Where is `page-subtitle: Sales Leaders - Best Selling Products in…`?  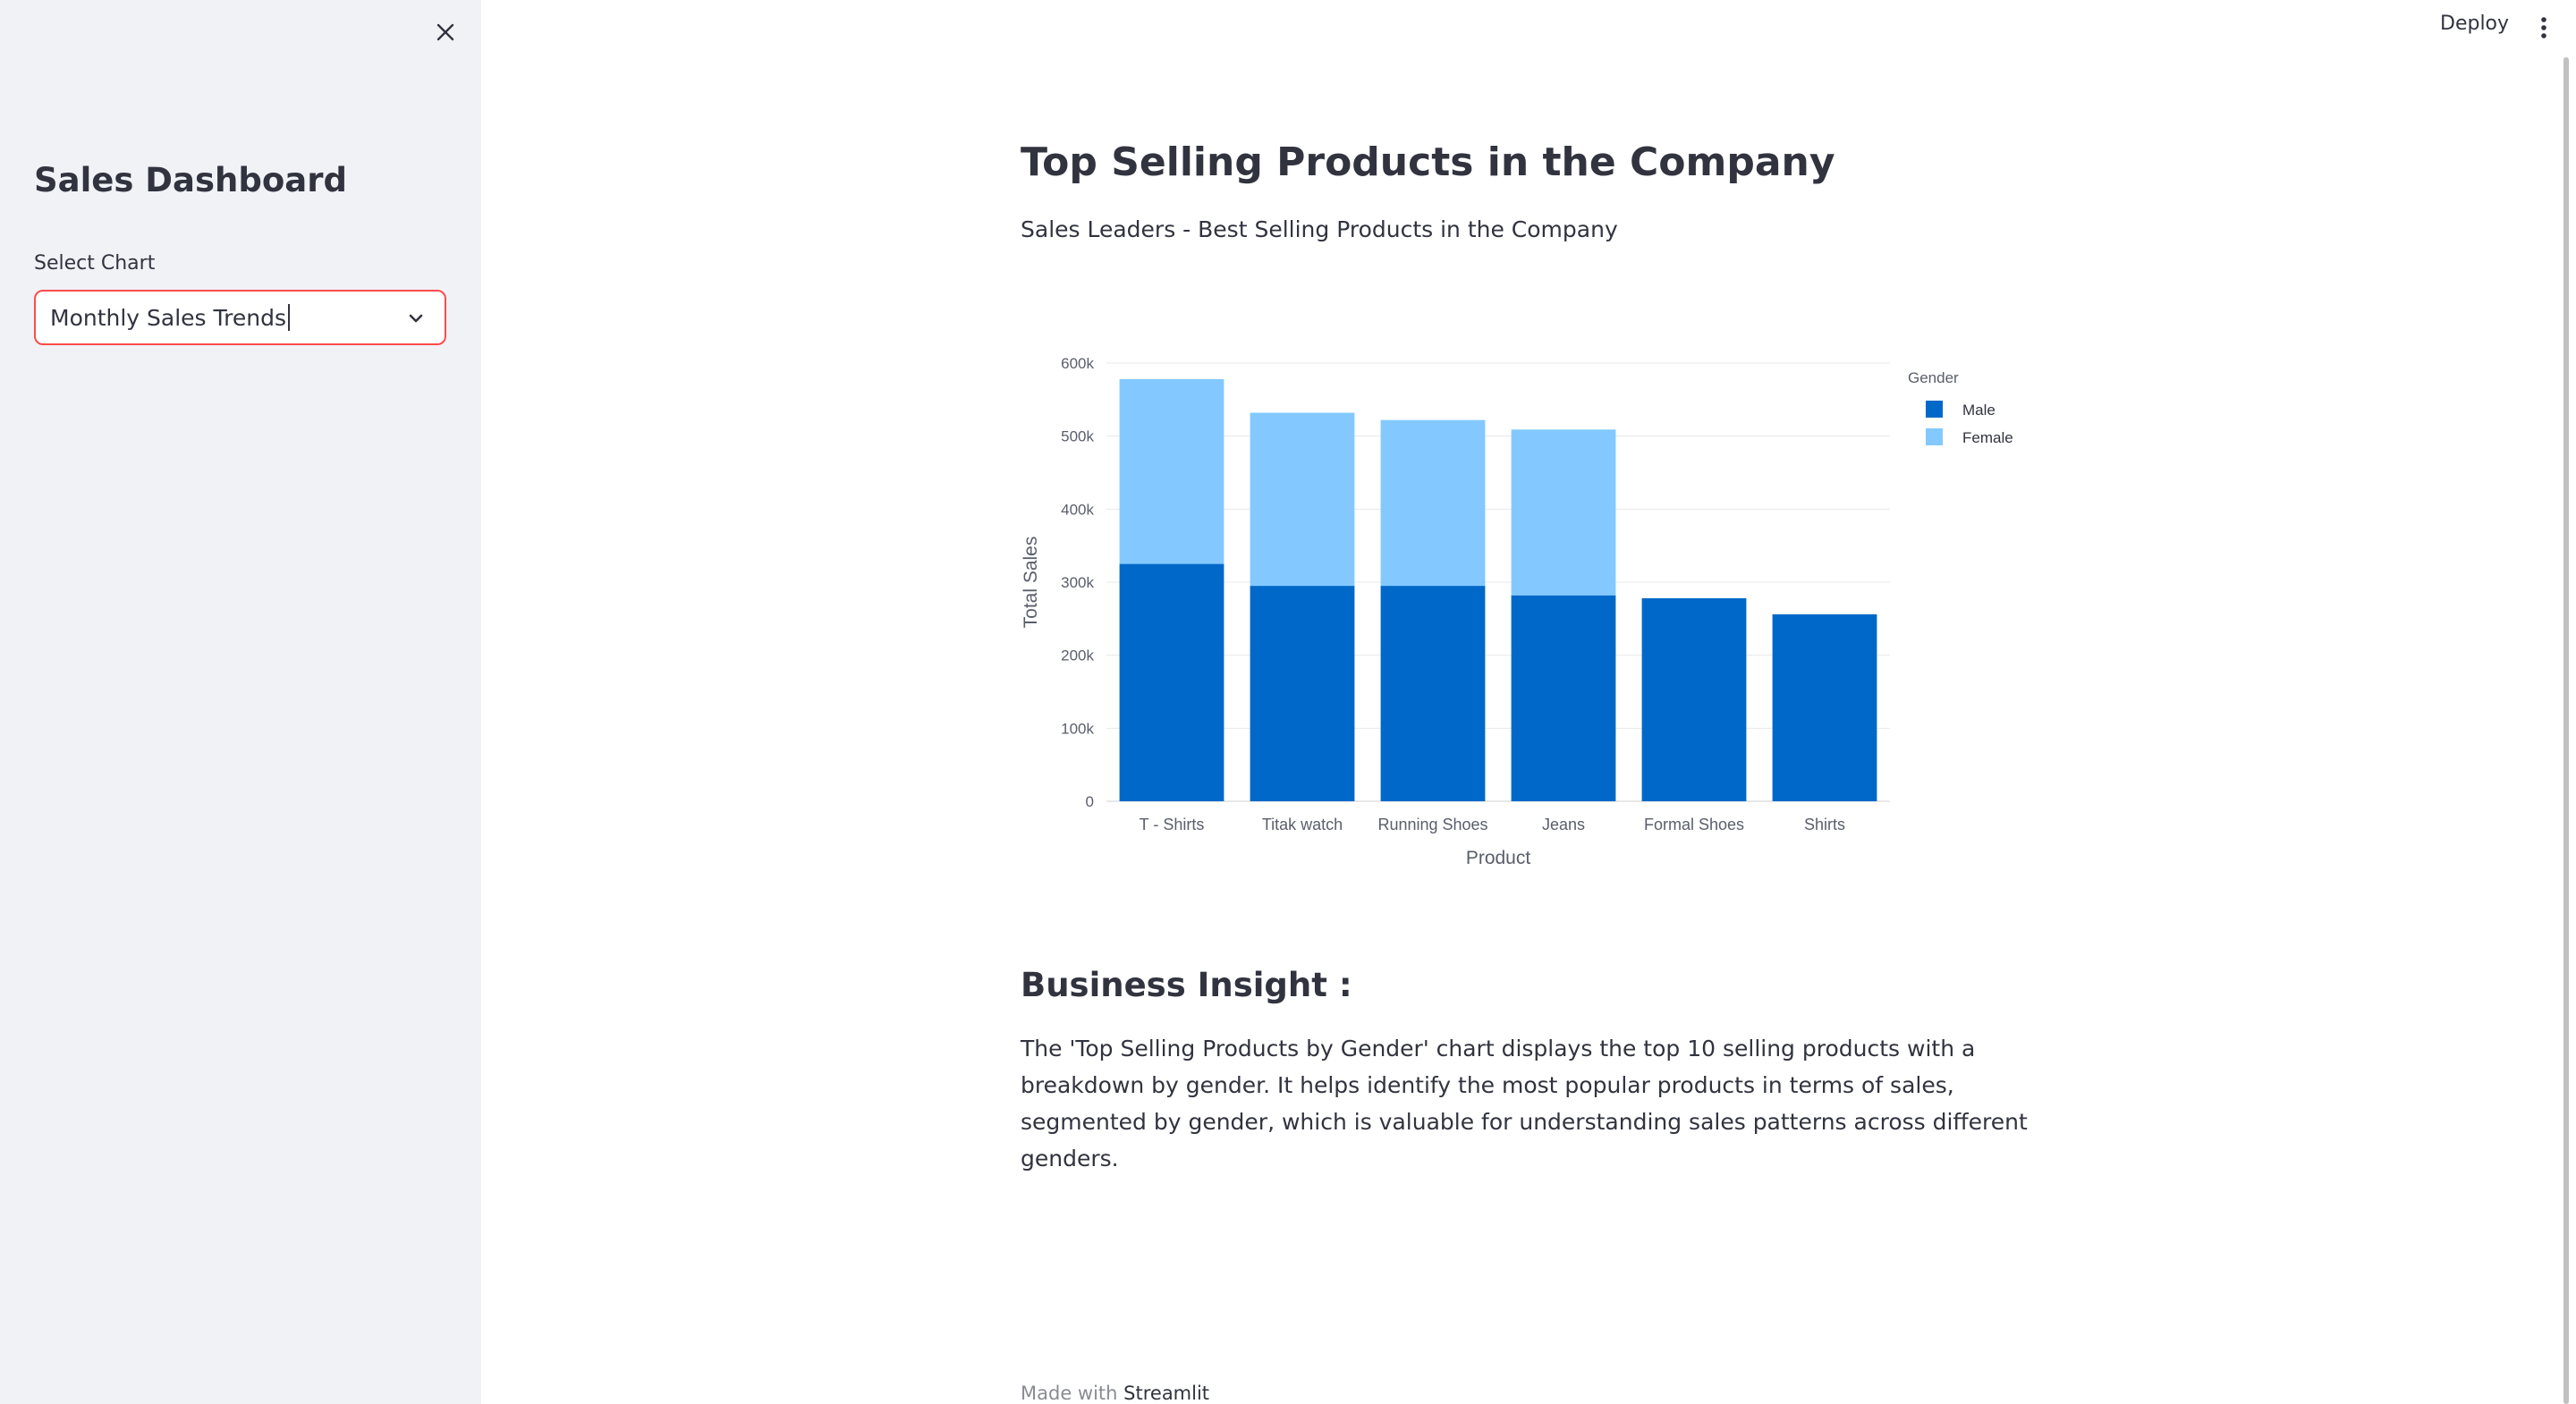 page-subtitle: Sales Leaders - Best Selling Products in… is located at coordinates (1319, 229).